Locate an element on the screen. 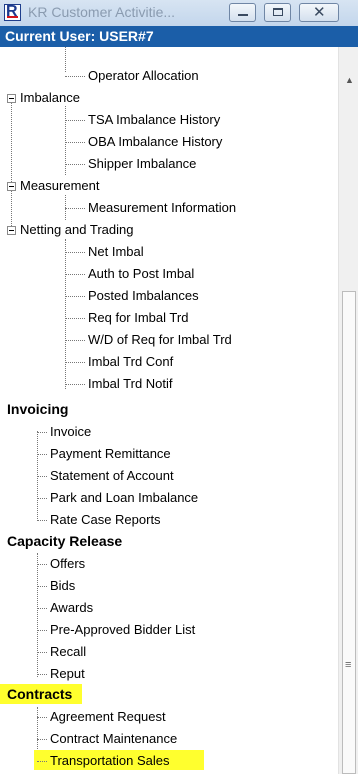 The height and width of the screenshot is (774, 358). tree-item-reput: Reput is located at coordinates (169, 674).